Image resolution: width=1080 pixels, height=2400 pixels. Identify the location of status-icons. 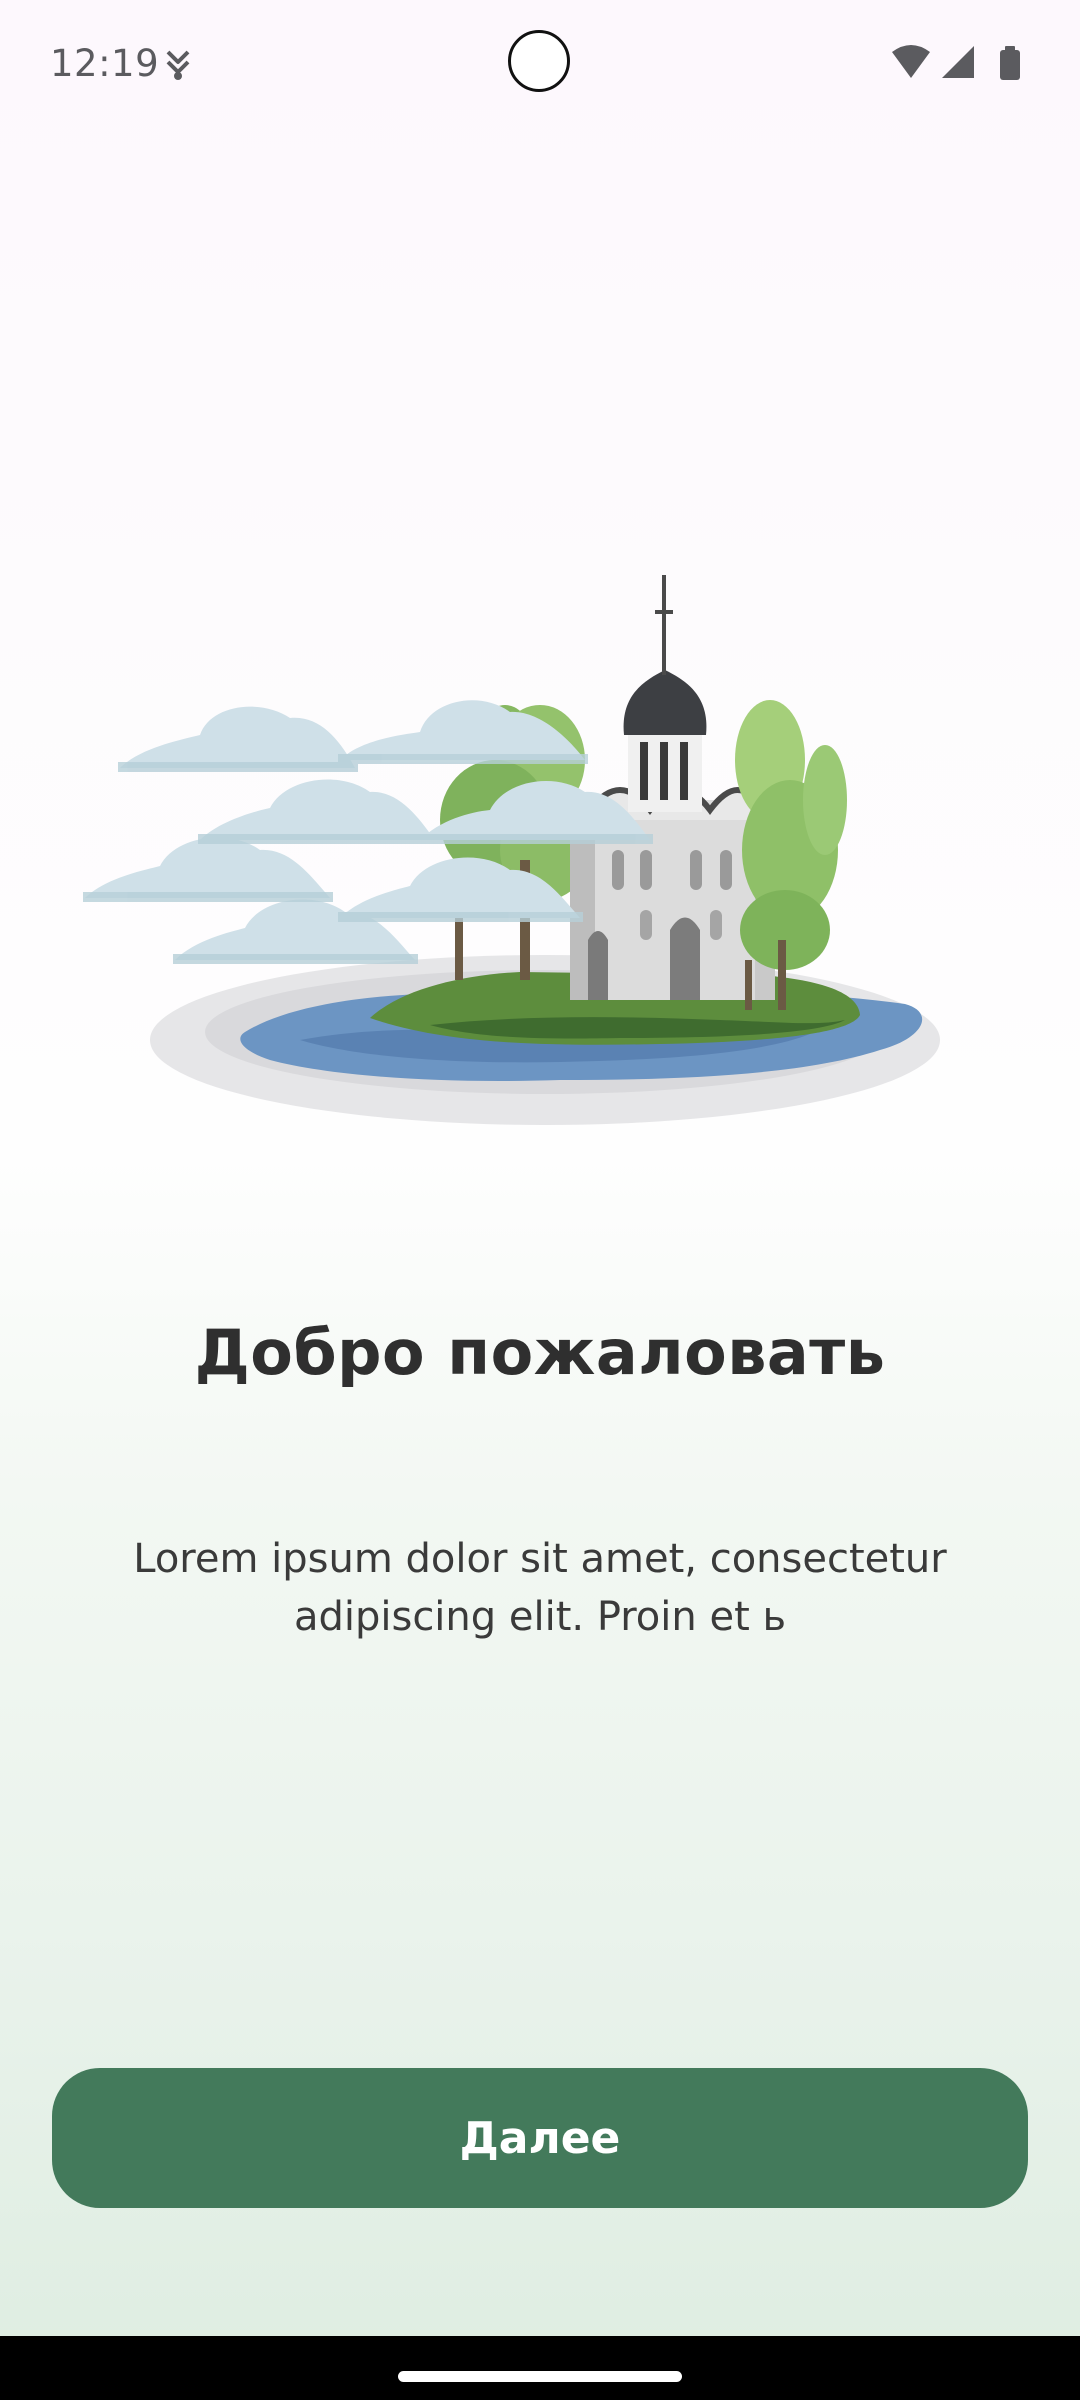
(956, 62).